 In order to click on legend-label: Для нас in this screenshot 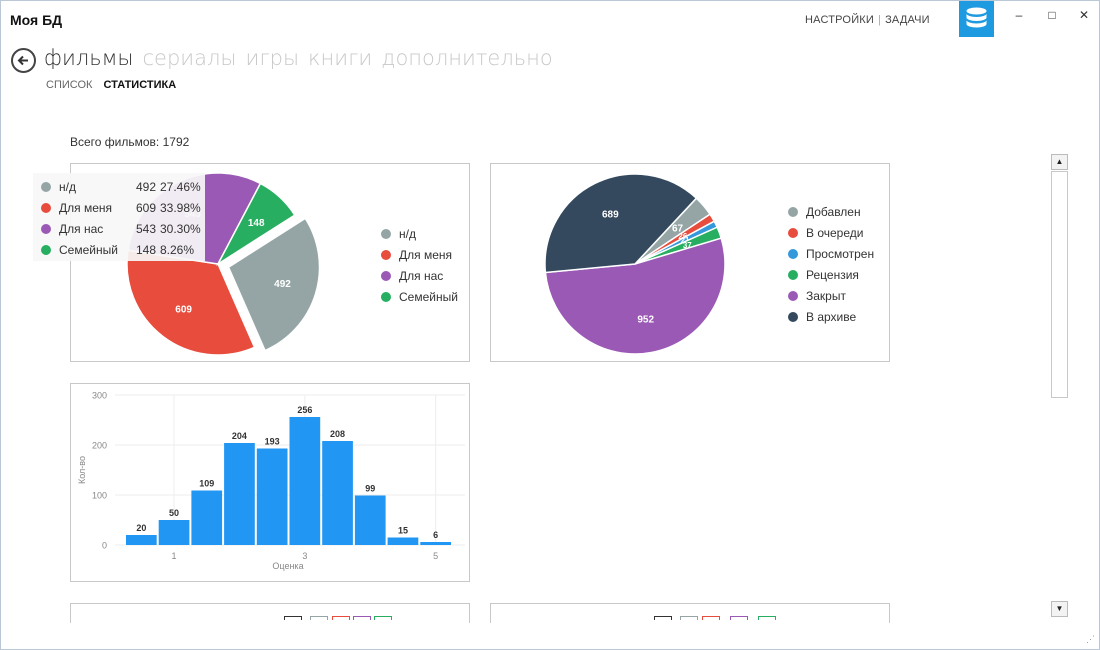, I will do `click(421, 275)`.